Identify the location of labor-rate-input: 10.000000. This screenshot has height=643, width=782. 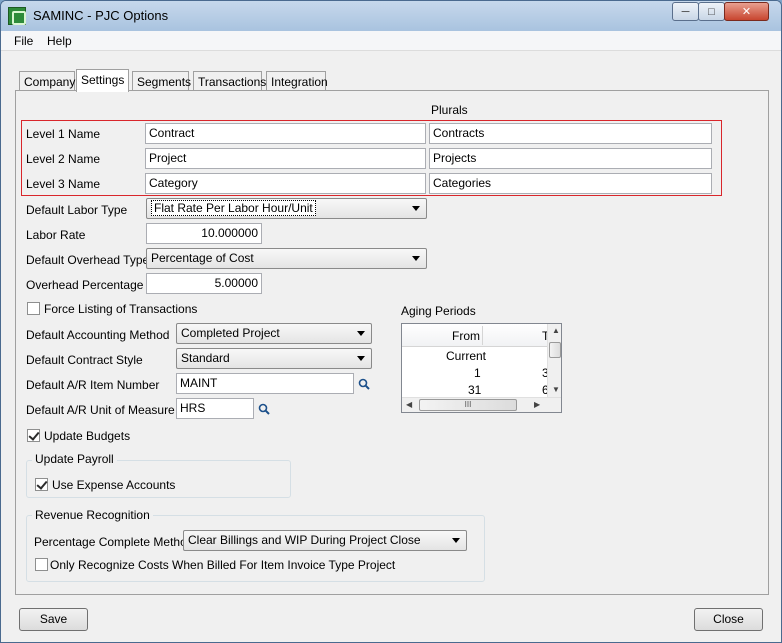
(204, 233).